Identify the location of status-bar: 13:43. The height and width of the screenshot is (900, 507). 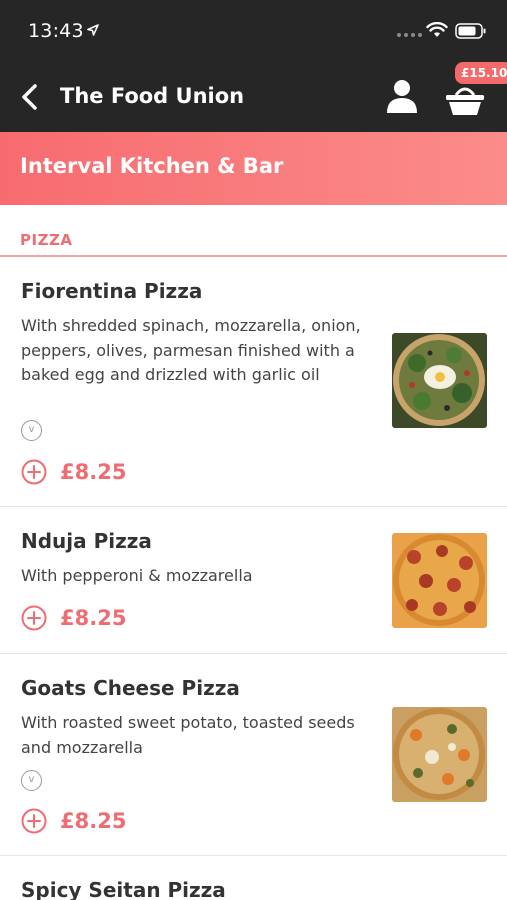
(253, 30).